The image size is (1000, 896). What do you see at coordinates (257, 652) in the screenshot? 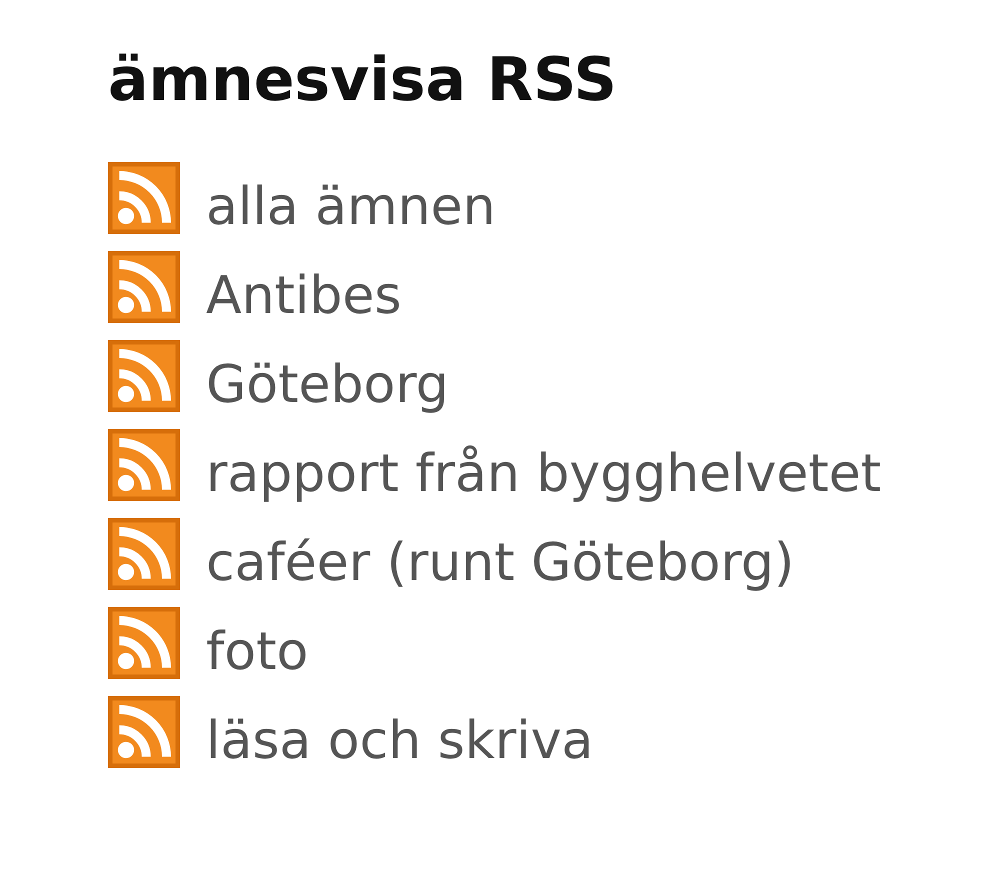
I see `feed-link: foto` at bounding box center [257, 652].